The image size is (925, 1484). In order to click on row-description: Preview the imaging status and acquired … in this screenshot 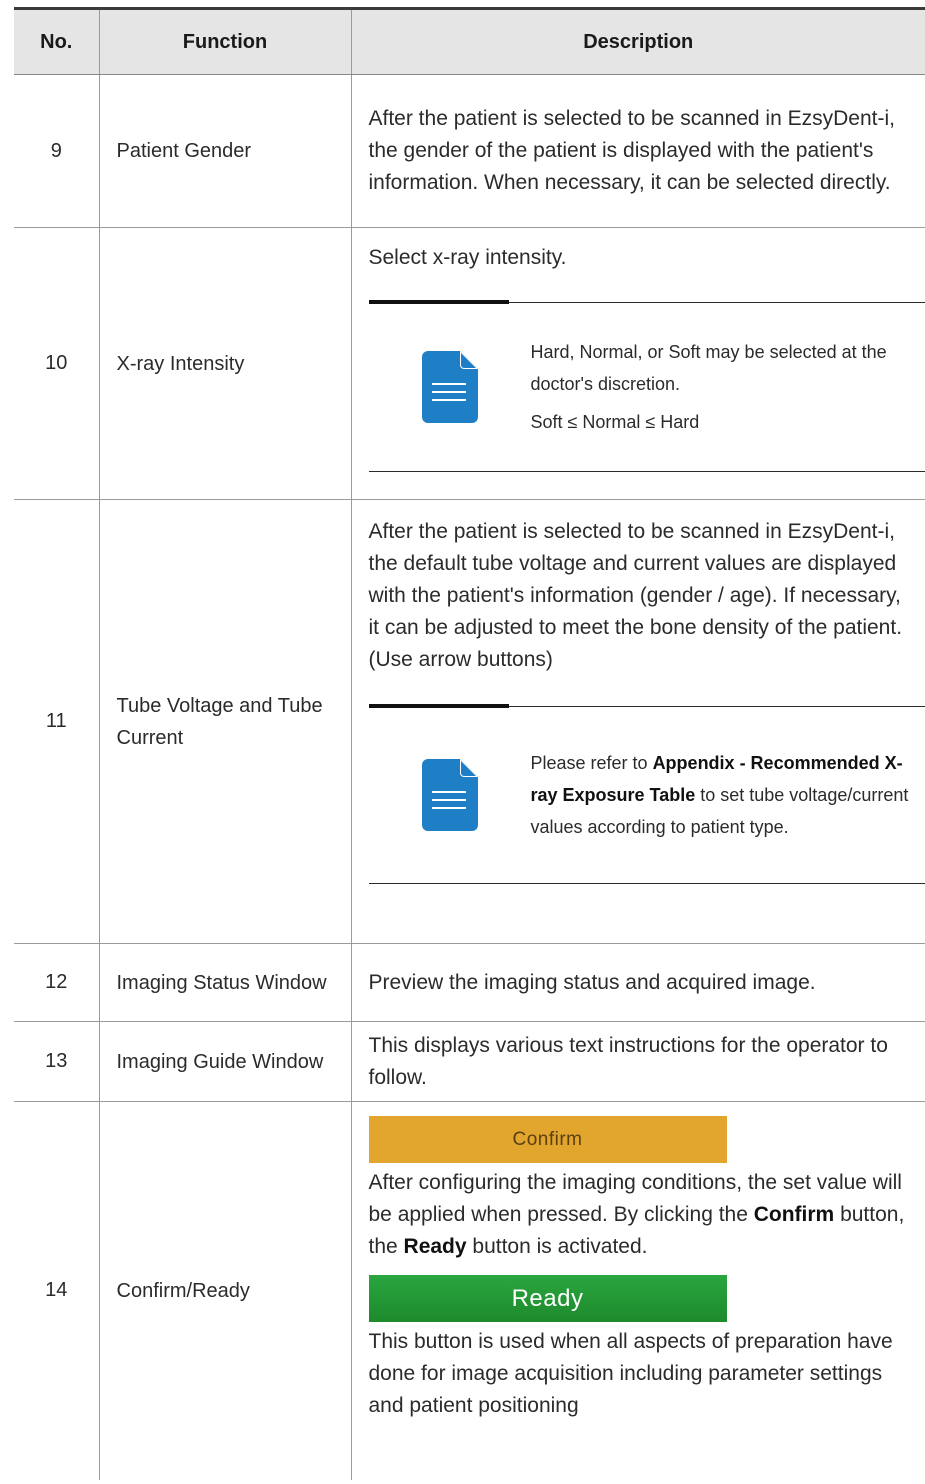, I will do `click(638, 982)`.